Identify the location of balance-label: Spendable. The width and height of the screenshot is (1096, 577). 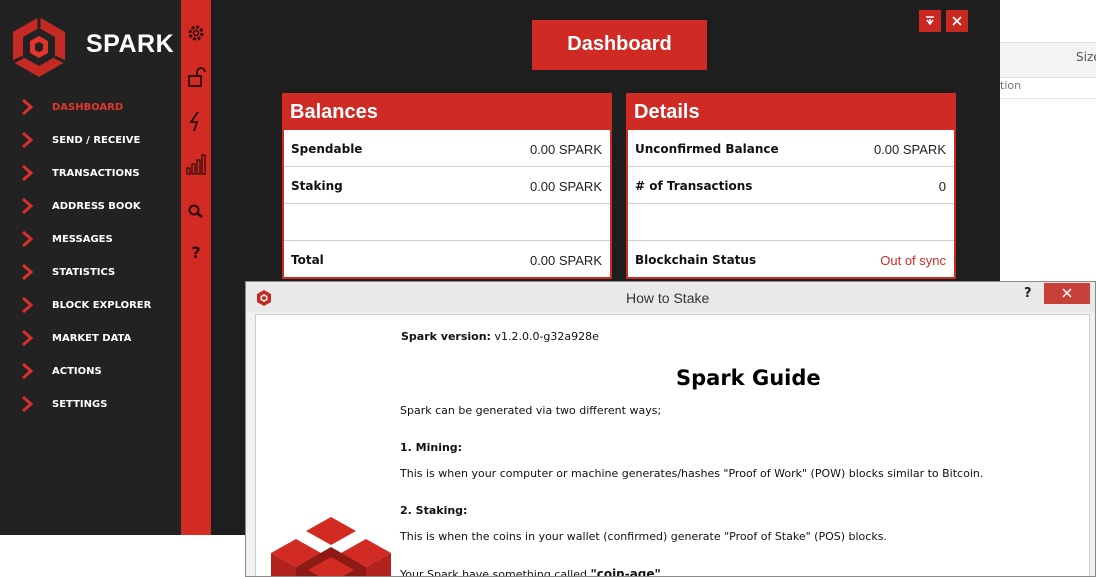
(327, 149).